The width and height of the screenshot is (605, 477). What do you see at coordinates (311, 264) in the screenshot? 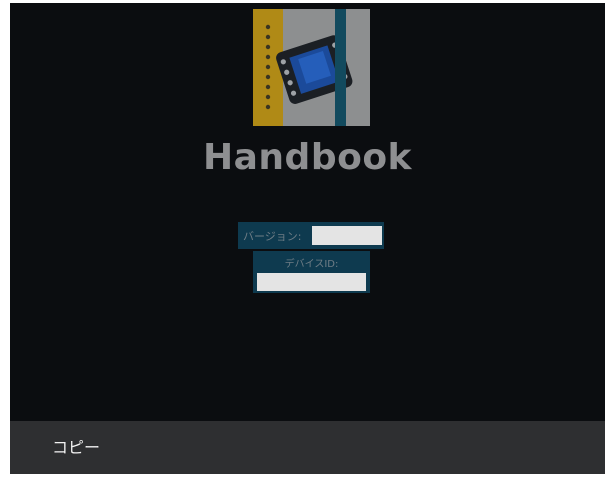
I see `device-id-label: デバイスID:` at bounding box center [311, 264].